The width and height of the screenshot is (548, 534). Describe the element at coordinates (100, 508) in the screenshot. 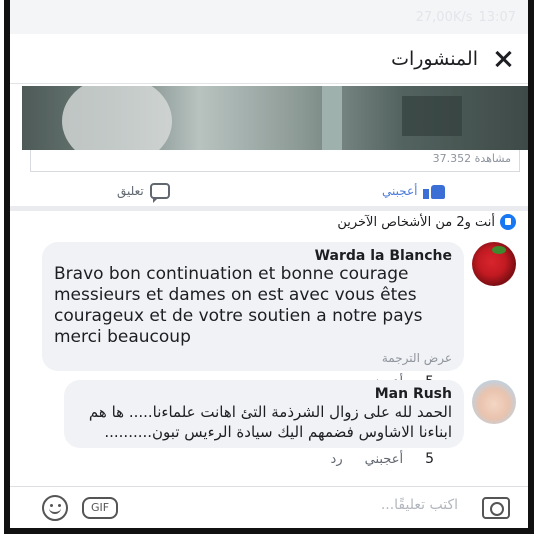

I see `gif-button: GIF` at that location.